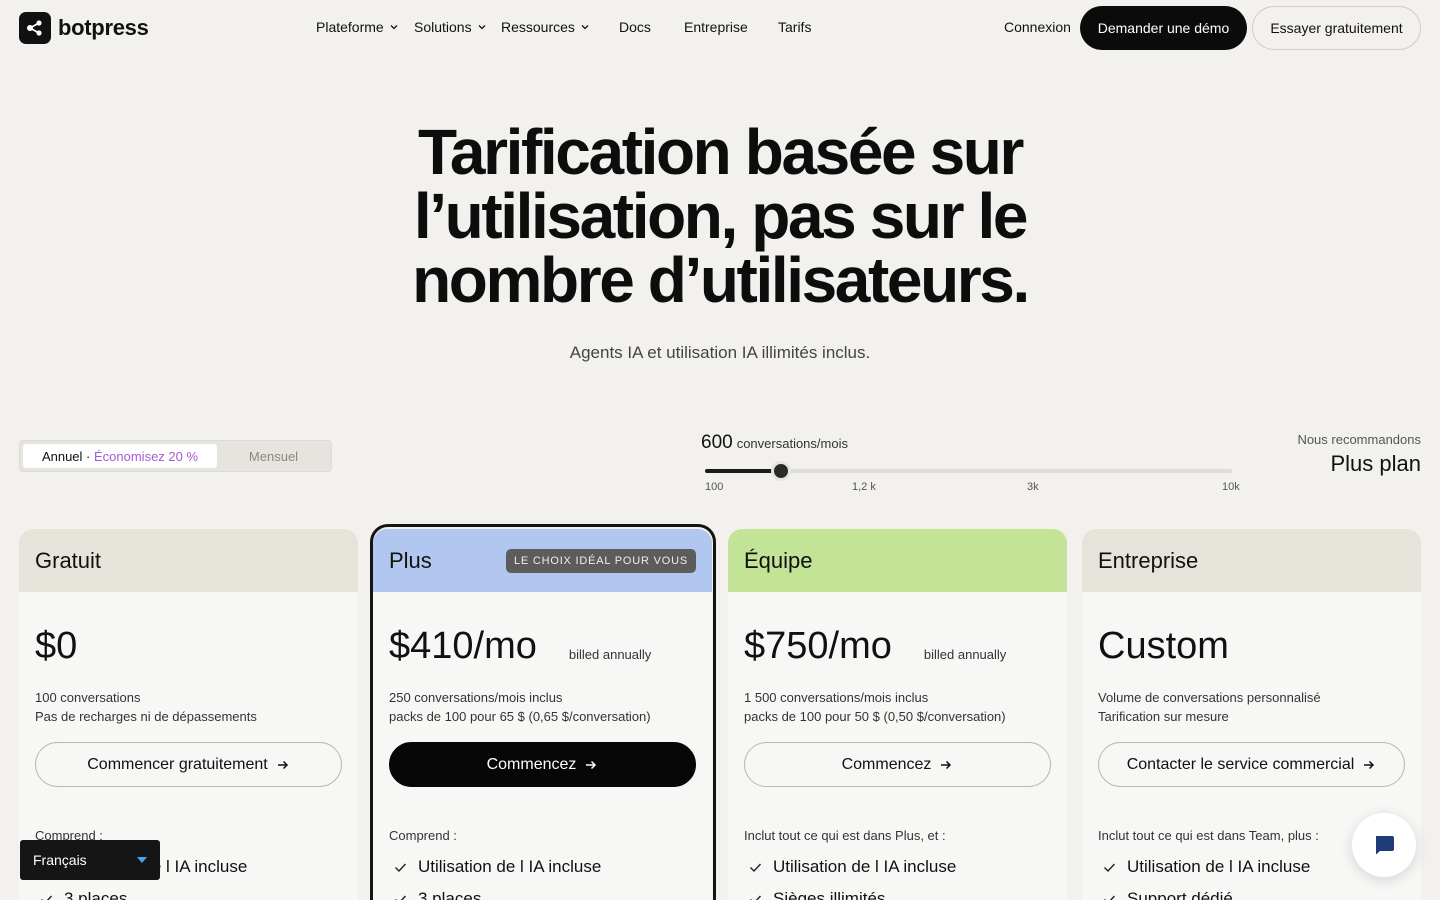 The image size is (1440, 900). I want to click on chat-launcher-button, so click(1384, 845).